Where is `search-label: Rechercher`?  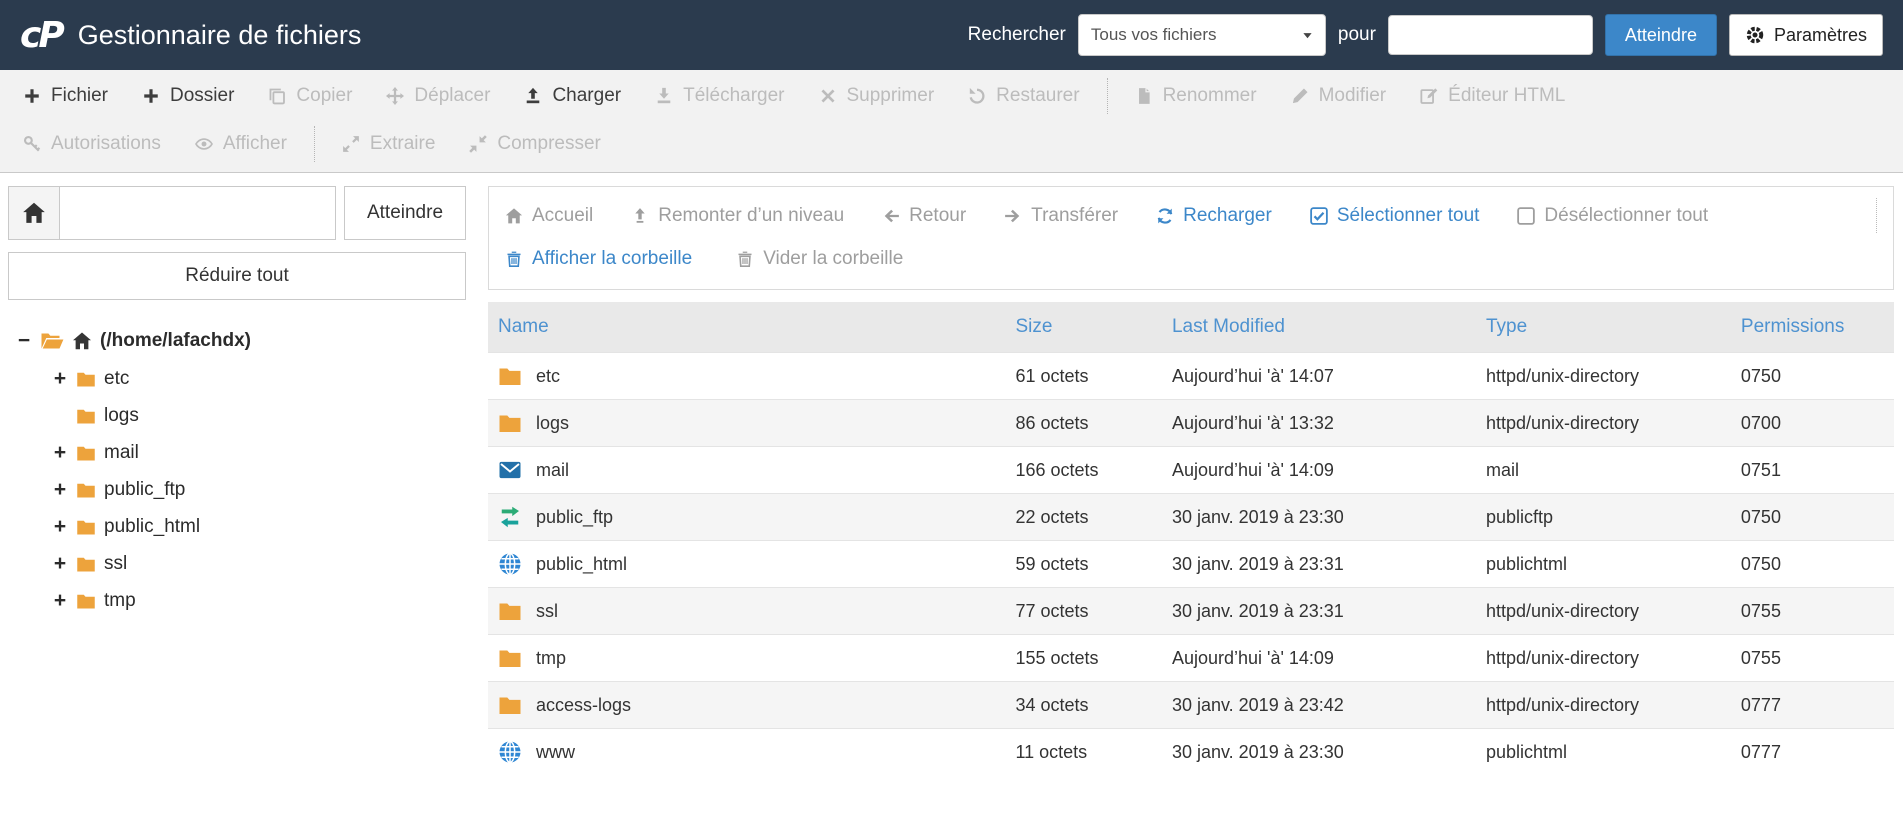
search-label: Rechercher is located at coordinates (1016, 34).